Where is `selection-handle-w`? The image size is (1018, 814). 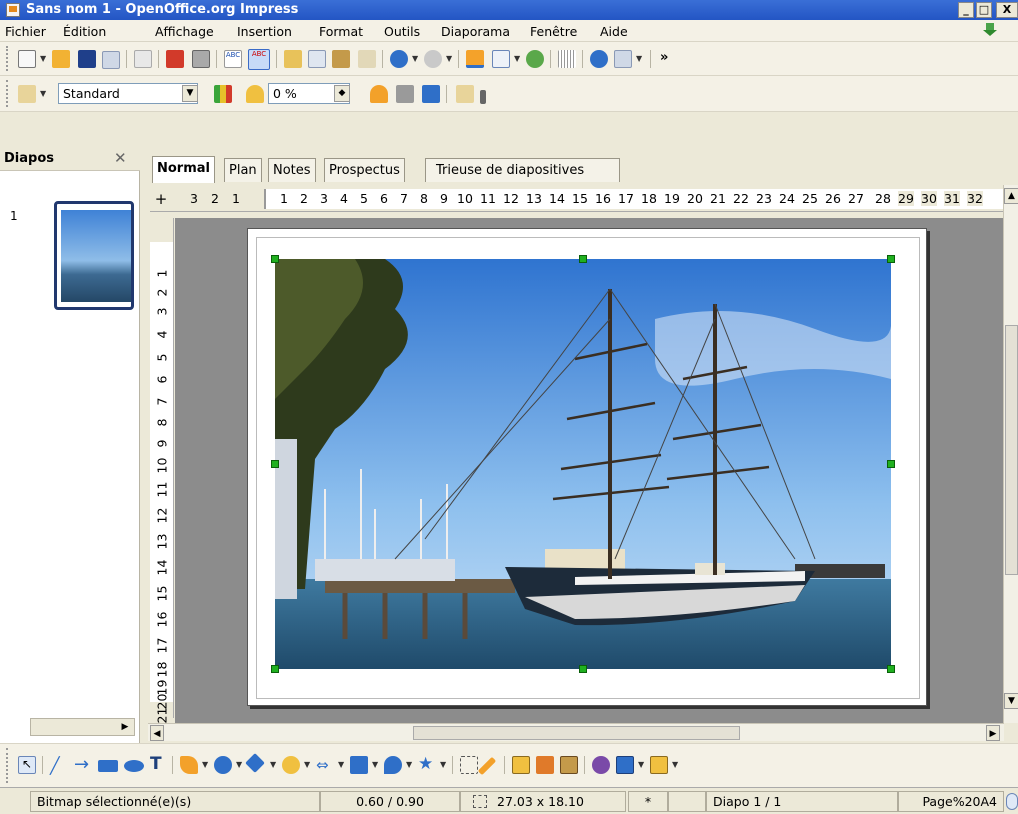 selection-handle-w is located at coordinates (275, 464).